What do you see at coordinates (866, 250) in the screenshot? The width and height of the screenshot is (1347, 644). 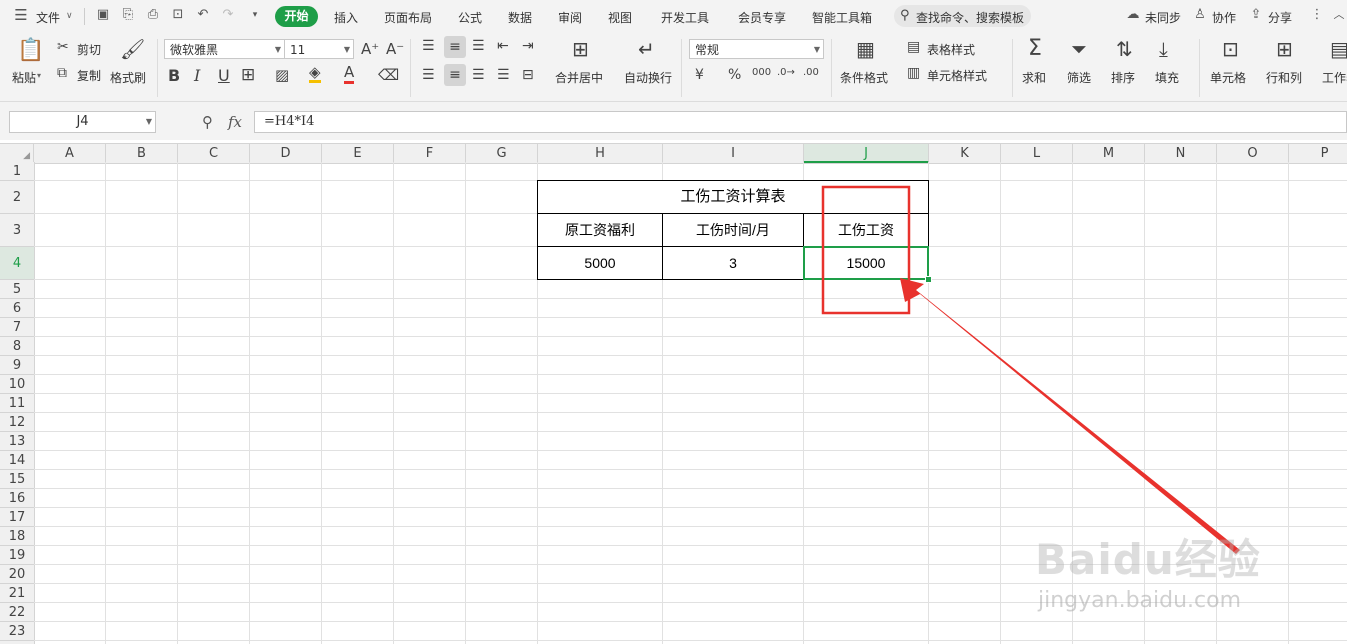 I see `highlight-box` at bounding box center [866, 250].